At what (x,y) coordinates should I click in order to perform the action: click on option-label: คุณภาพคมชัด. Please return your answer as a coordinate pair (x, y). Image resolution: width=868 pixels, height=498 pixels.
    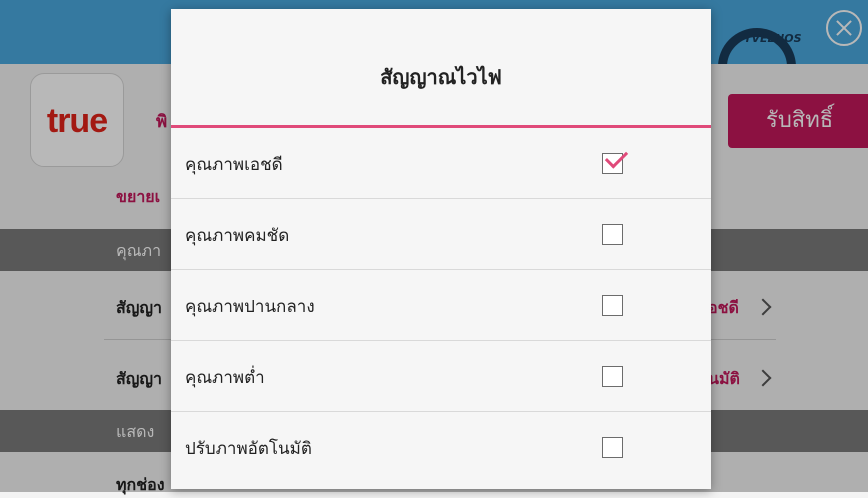
    Looking at the image, I should click on (237, 236).